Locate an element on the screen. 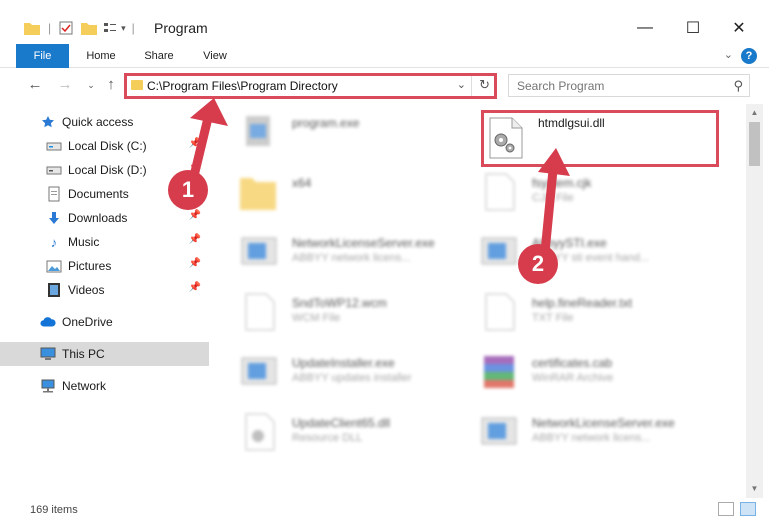 The image size is (769, 530). annotation-arrows is located at coordinates (379, 175).